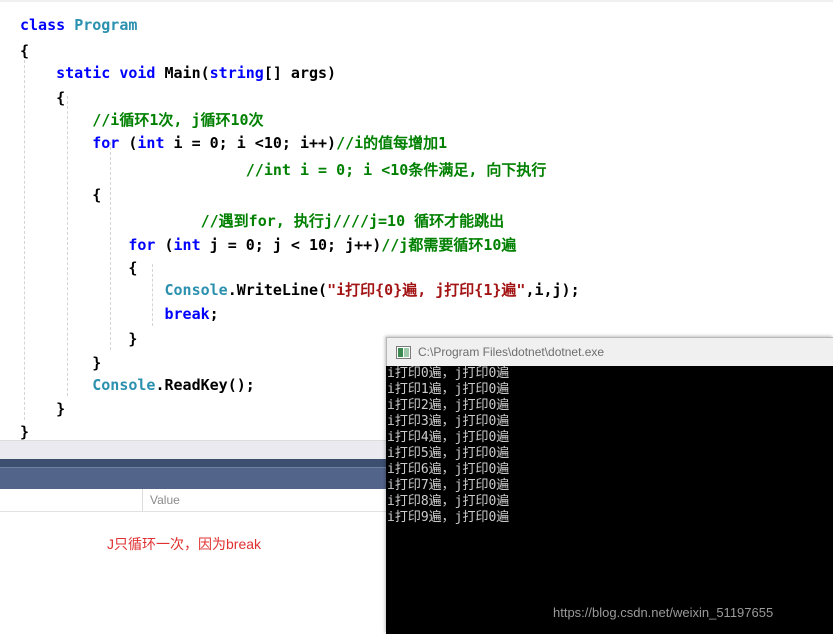 This screenshot has height=634, width=833. I want to click on code-line: class Program, so click(78, 25).